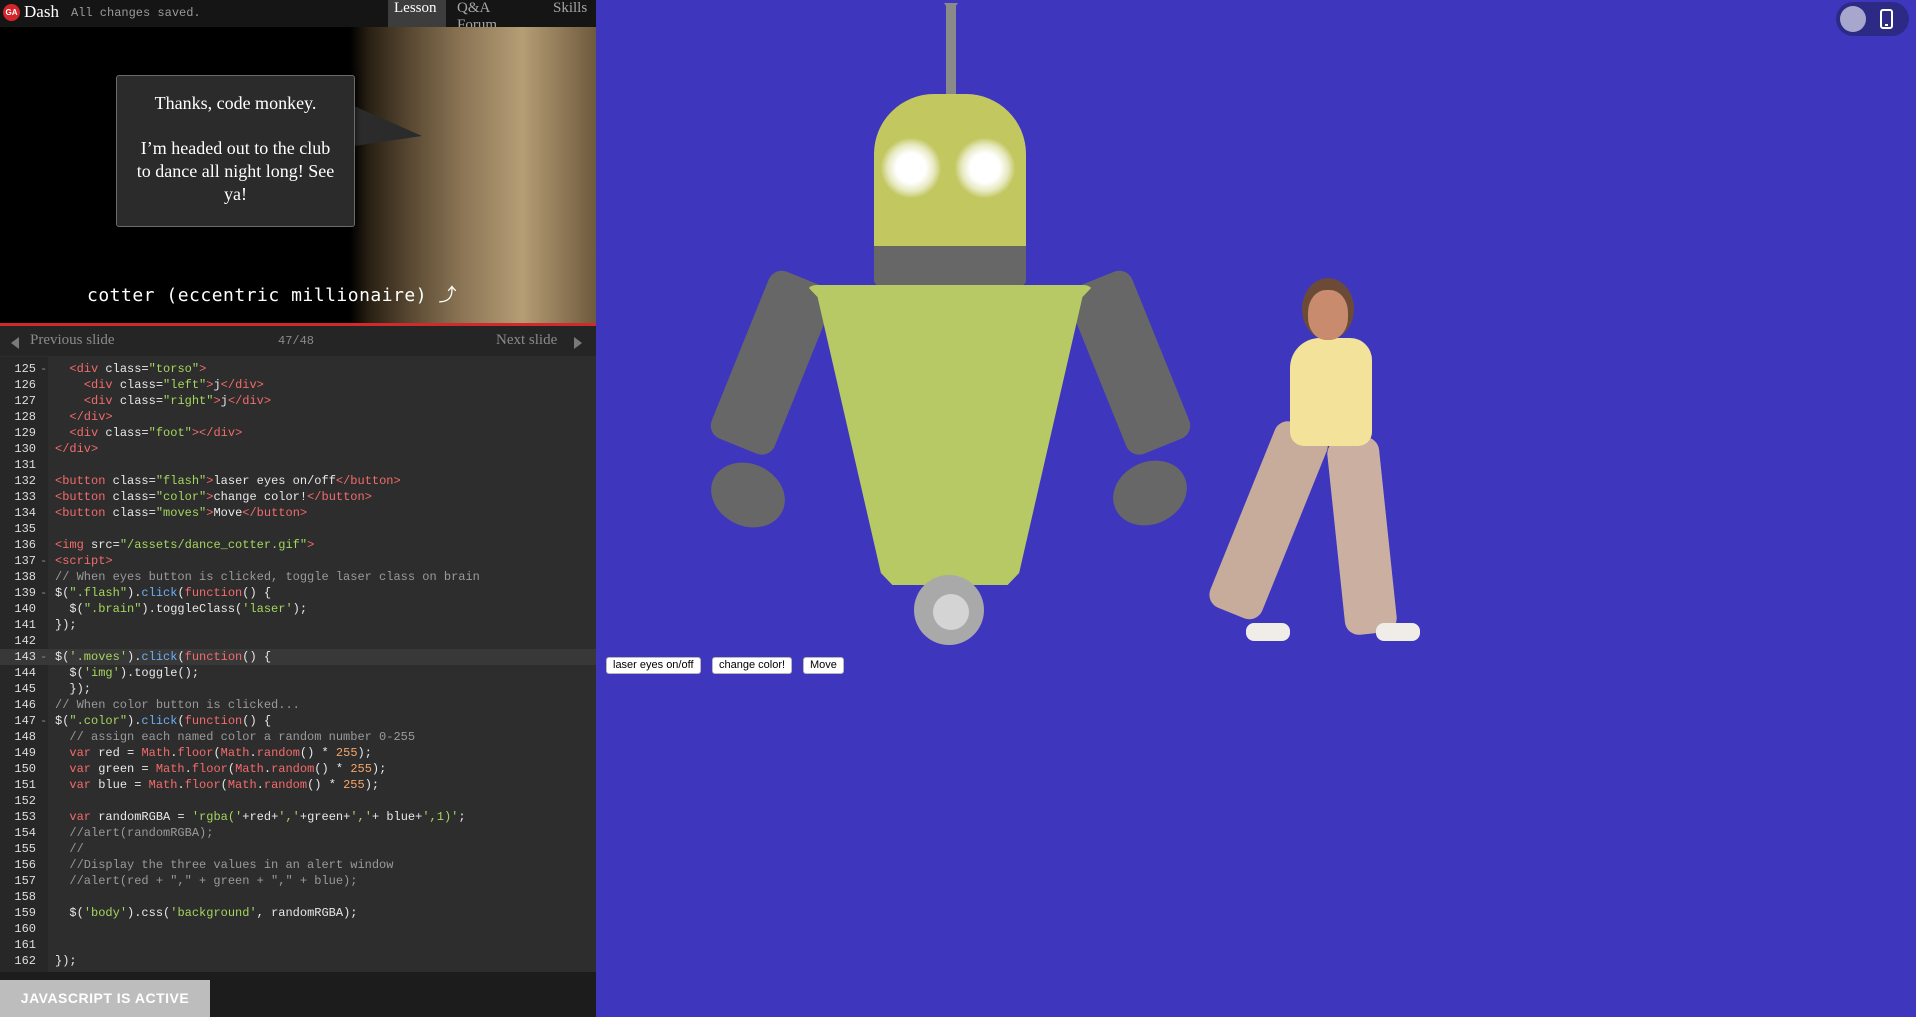 Image resolution: width=1916 pixels, height=1017 pixels. I want to click on code-line: 130 </div>, so click(298, 449).